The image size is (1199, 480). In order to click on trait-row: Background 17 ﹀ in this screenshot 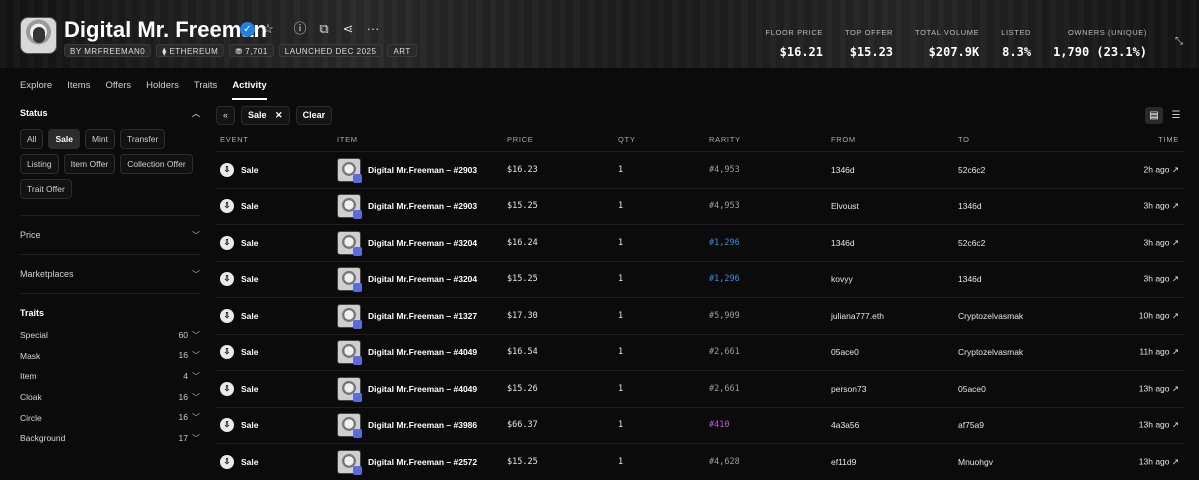, I will do `click(110, 438)`.